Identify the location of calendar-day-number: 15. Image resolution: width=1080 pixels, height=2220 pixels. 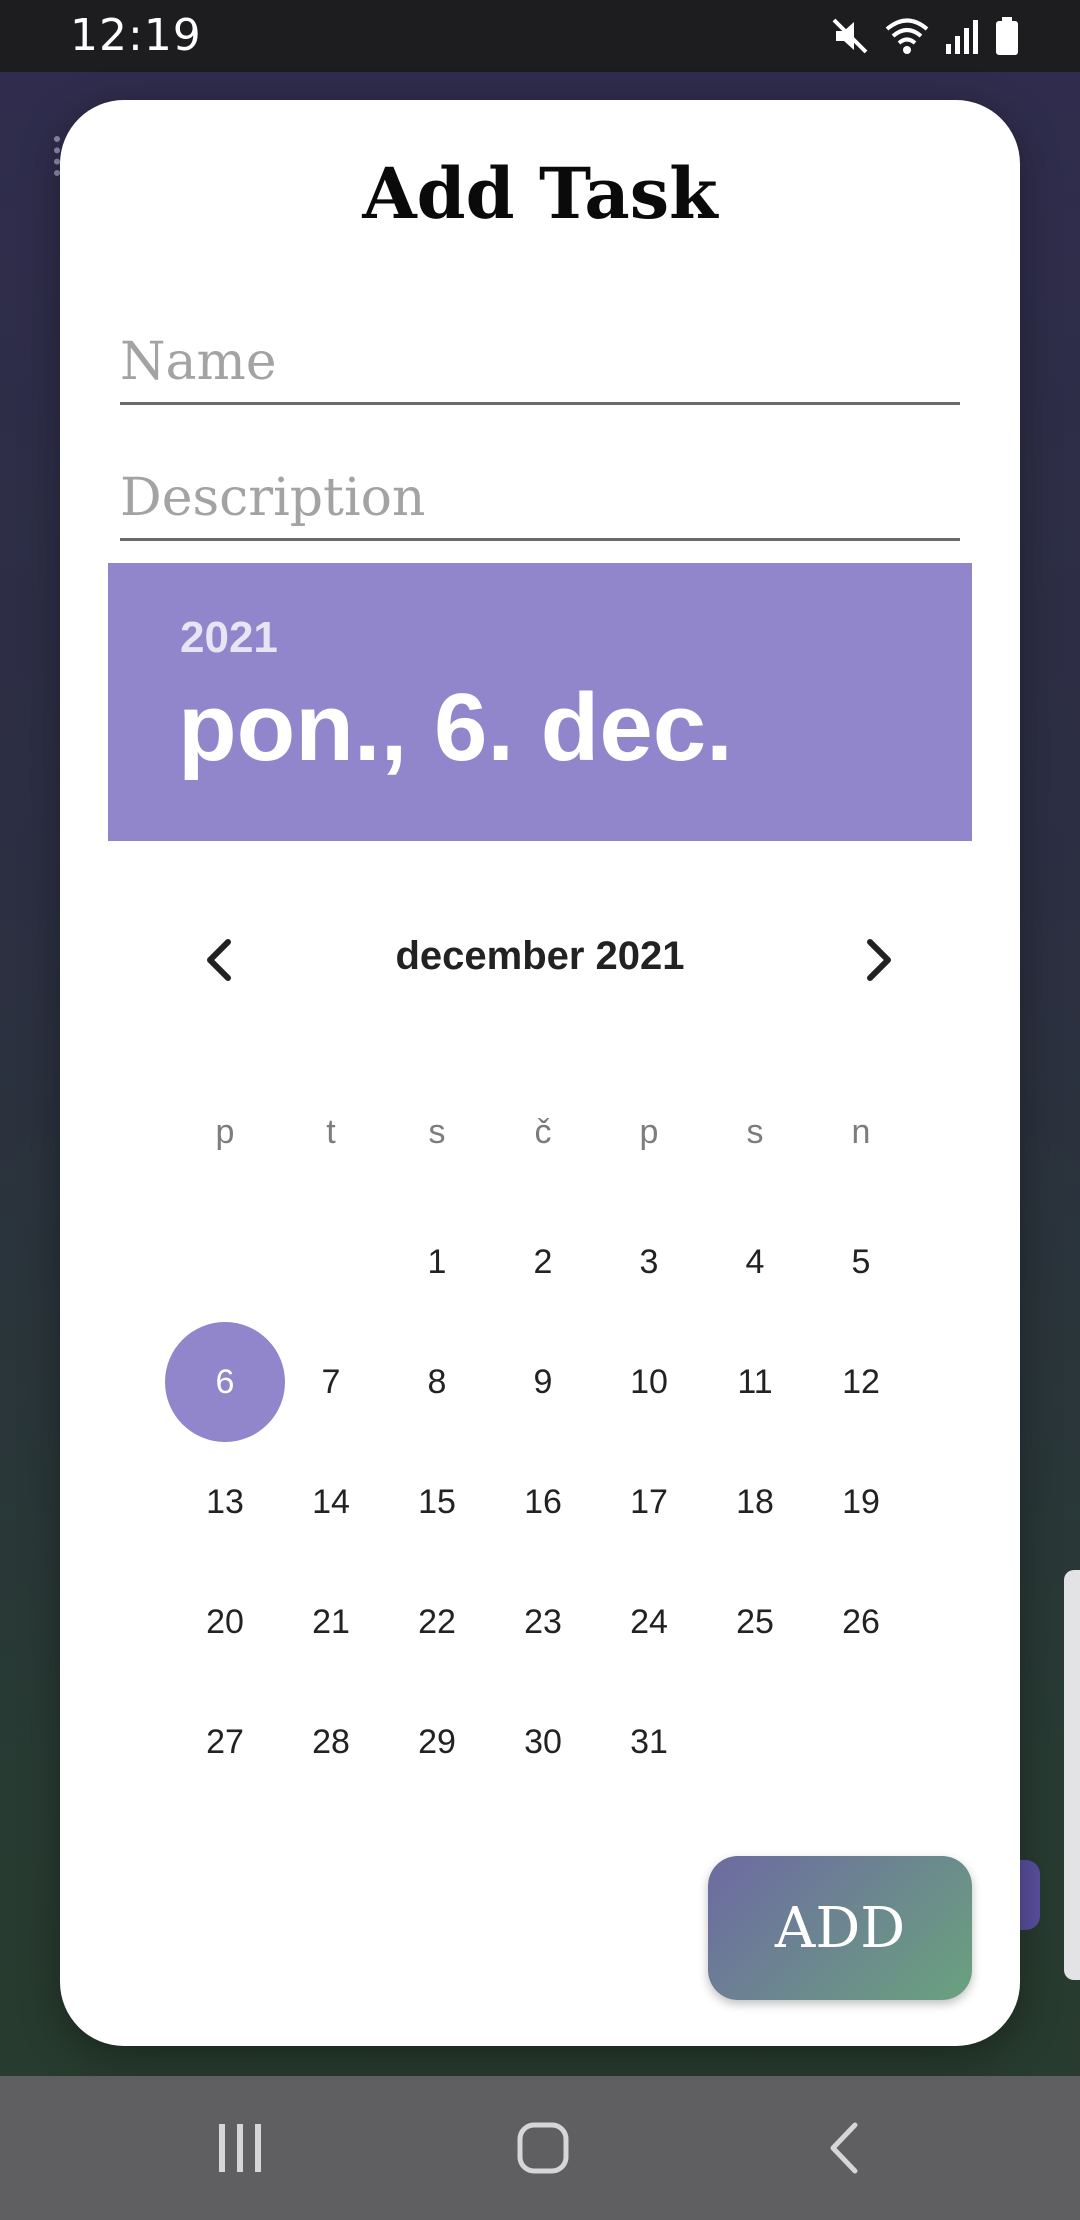
(437, 1502).